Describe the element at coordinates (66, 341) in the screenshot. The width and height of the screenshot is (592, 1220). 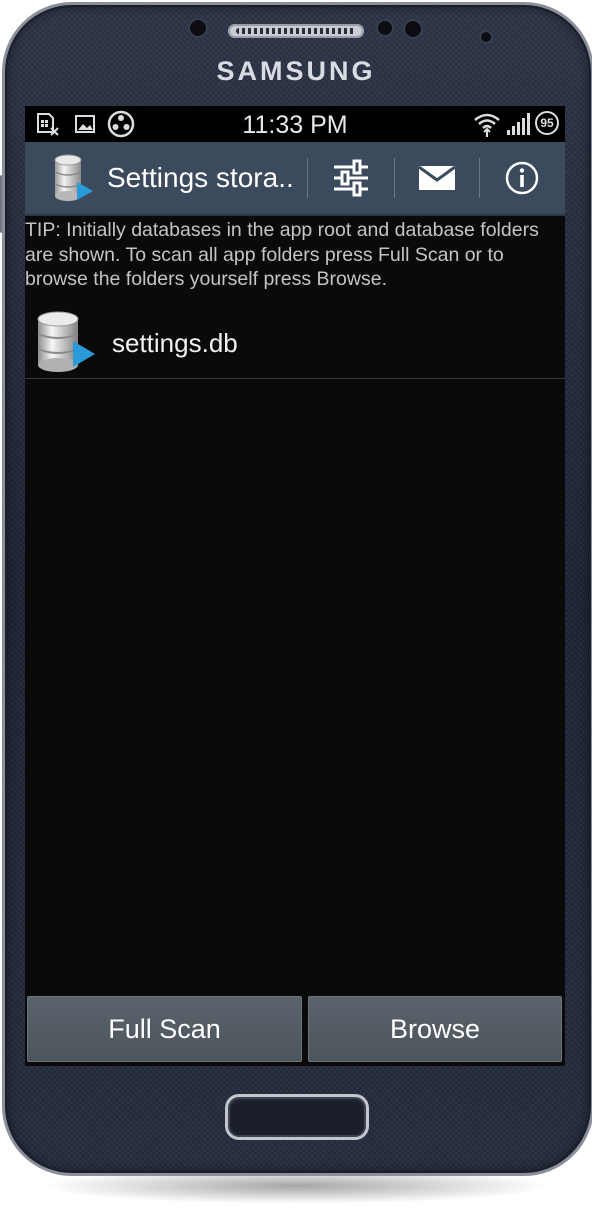
I see `database-icon` at that location.